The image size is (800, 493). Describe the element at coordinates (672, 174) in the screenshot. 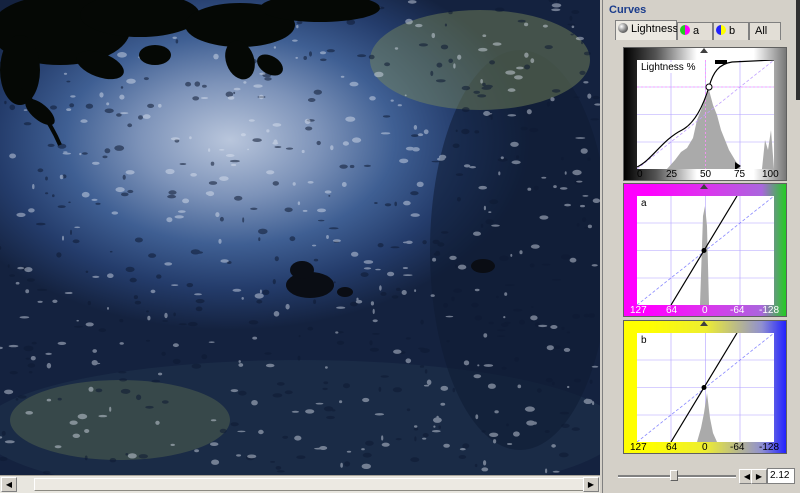

I see `lightness-tick: 25` at that location.